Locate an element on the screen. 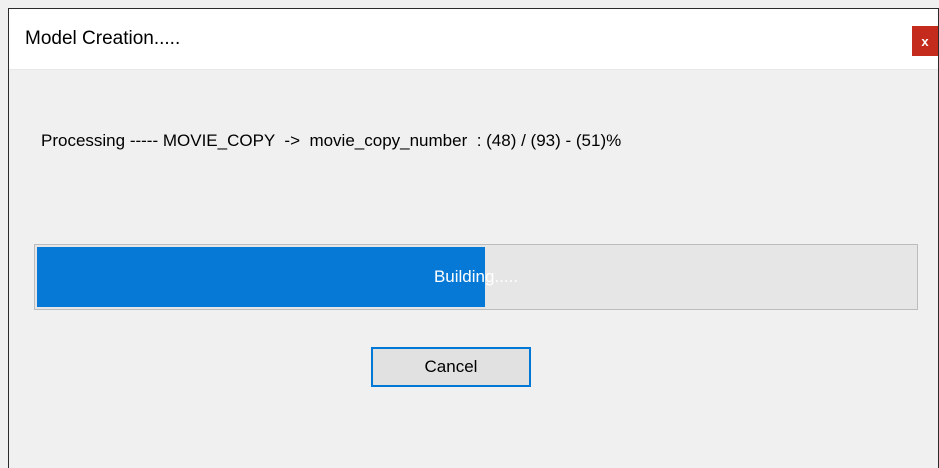  close-button: x is located at coordinates (925, 41).